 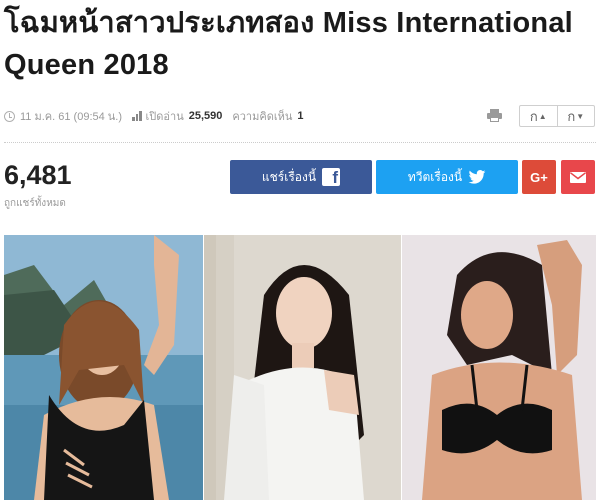 I want to click on twitter-share-label: ทวีตเรื่องนี้, so click(x=435, y=176).